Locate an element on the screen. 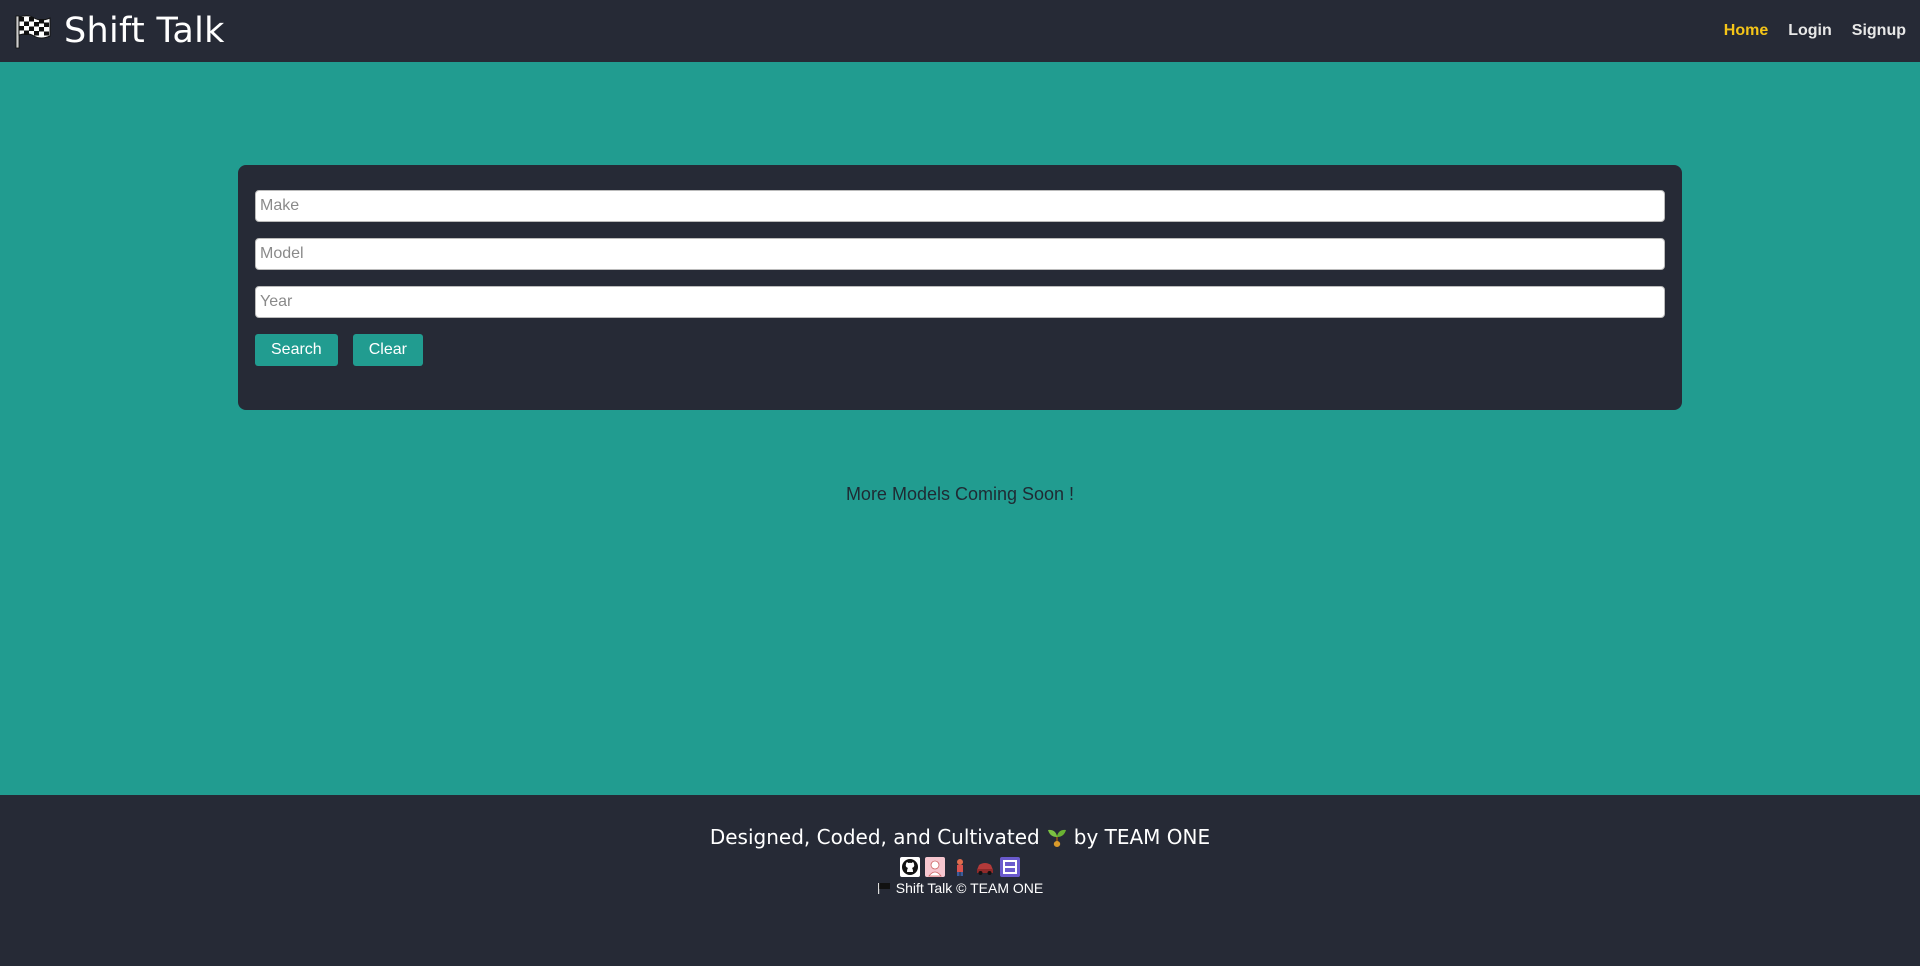  brand: Shift Talk is located at coordinates (119, 31).